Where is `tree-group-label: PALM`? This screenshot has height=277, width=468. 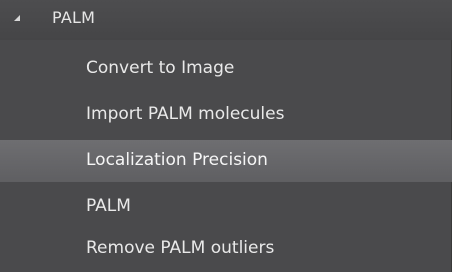
tree-group-label: PALM is located at coordinates (74, 17).